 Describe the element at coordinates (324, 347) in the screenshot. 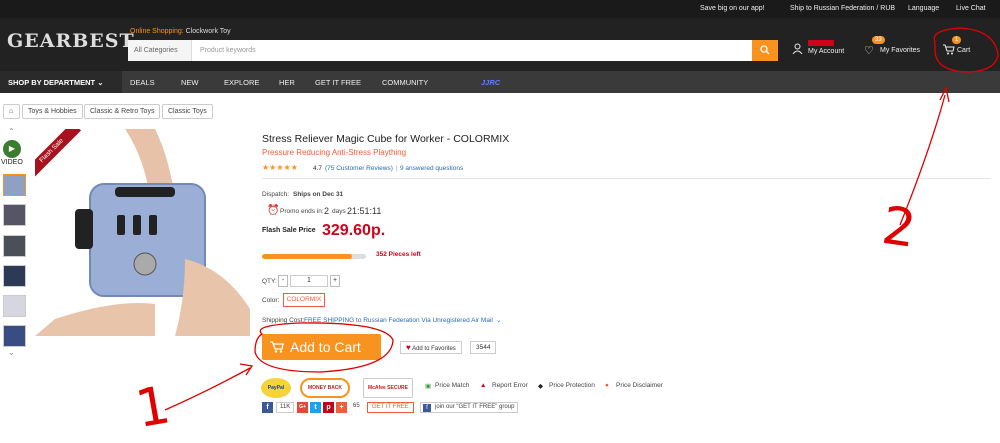

I see `add-to-cart-circle-annotation` at that location.